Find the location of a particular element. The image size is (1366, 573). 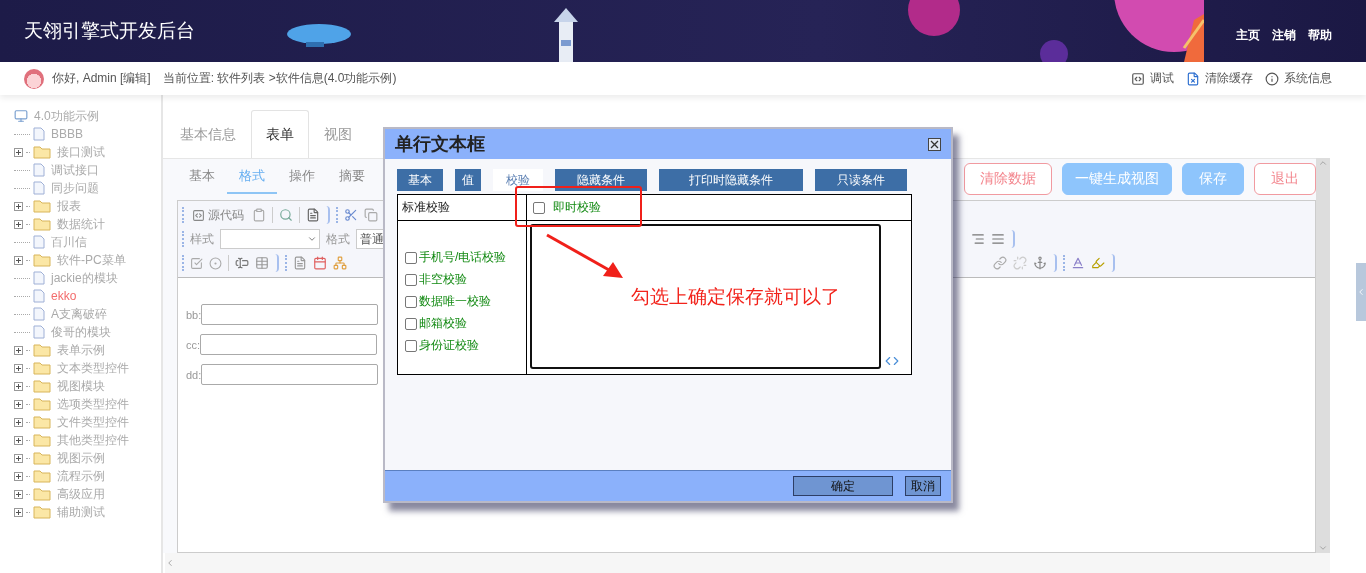

dialog-tab: 基本 is located at coordinates (420, 180).